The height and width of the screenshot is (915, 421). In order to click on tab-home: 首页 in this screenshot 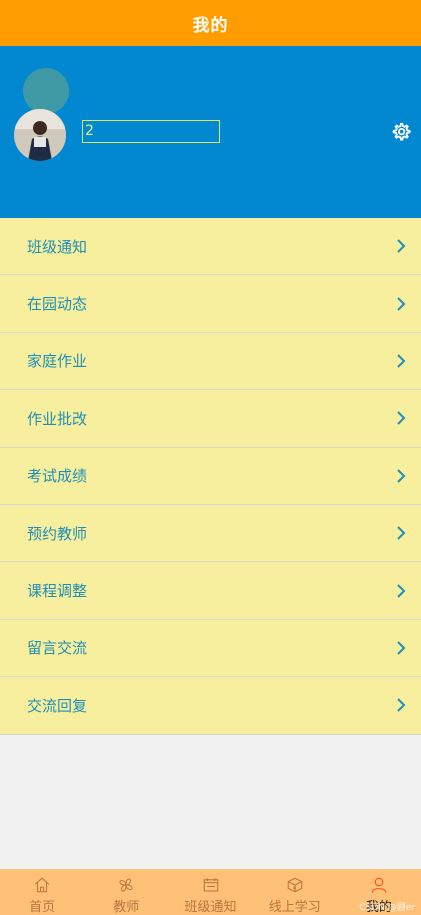, I will do `click(42, 892)`.